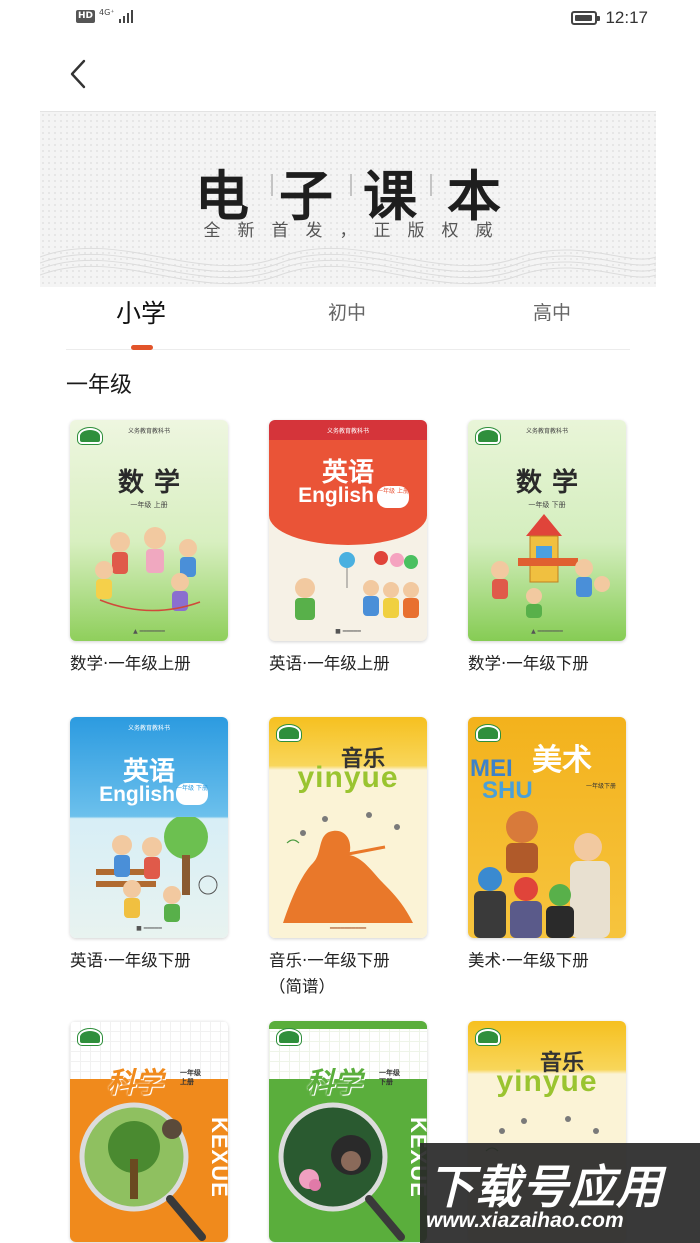 The width and height of the screenshot is (700, 1243). What do you see at coordinates (348, 199) in the screenshot?
I see `banner: 电子课本 全新首发，正版权威` at bounding box center [348, 199].